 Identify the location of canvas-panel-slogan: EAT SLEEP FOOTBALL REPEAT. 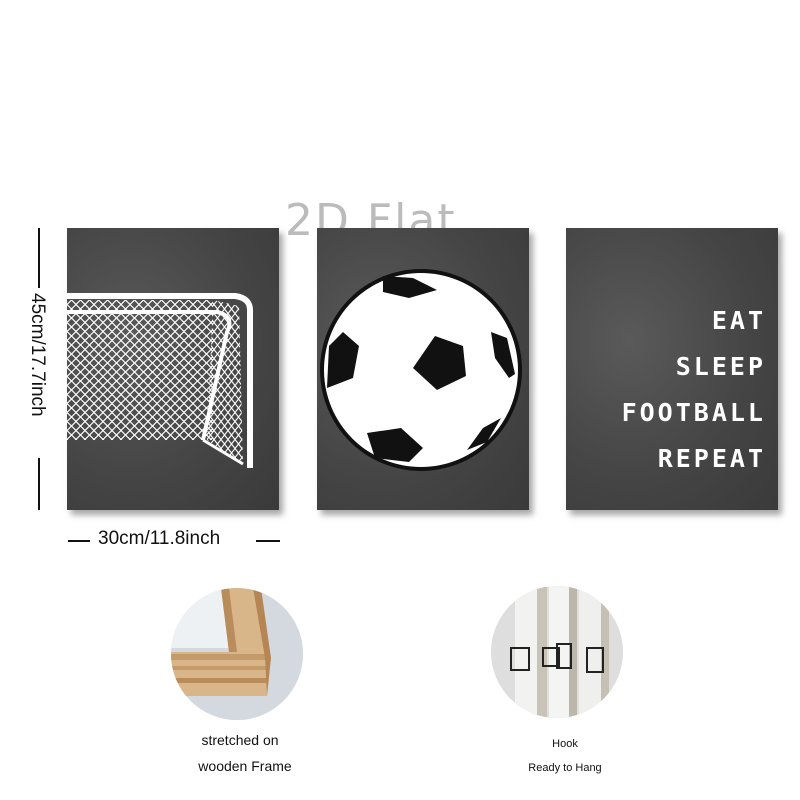
(672, 369).